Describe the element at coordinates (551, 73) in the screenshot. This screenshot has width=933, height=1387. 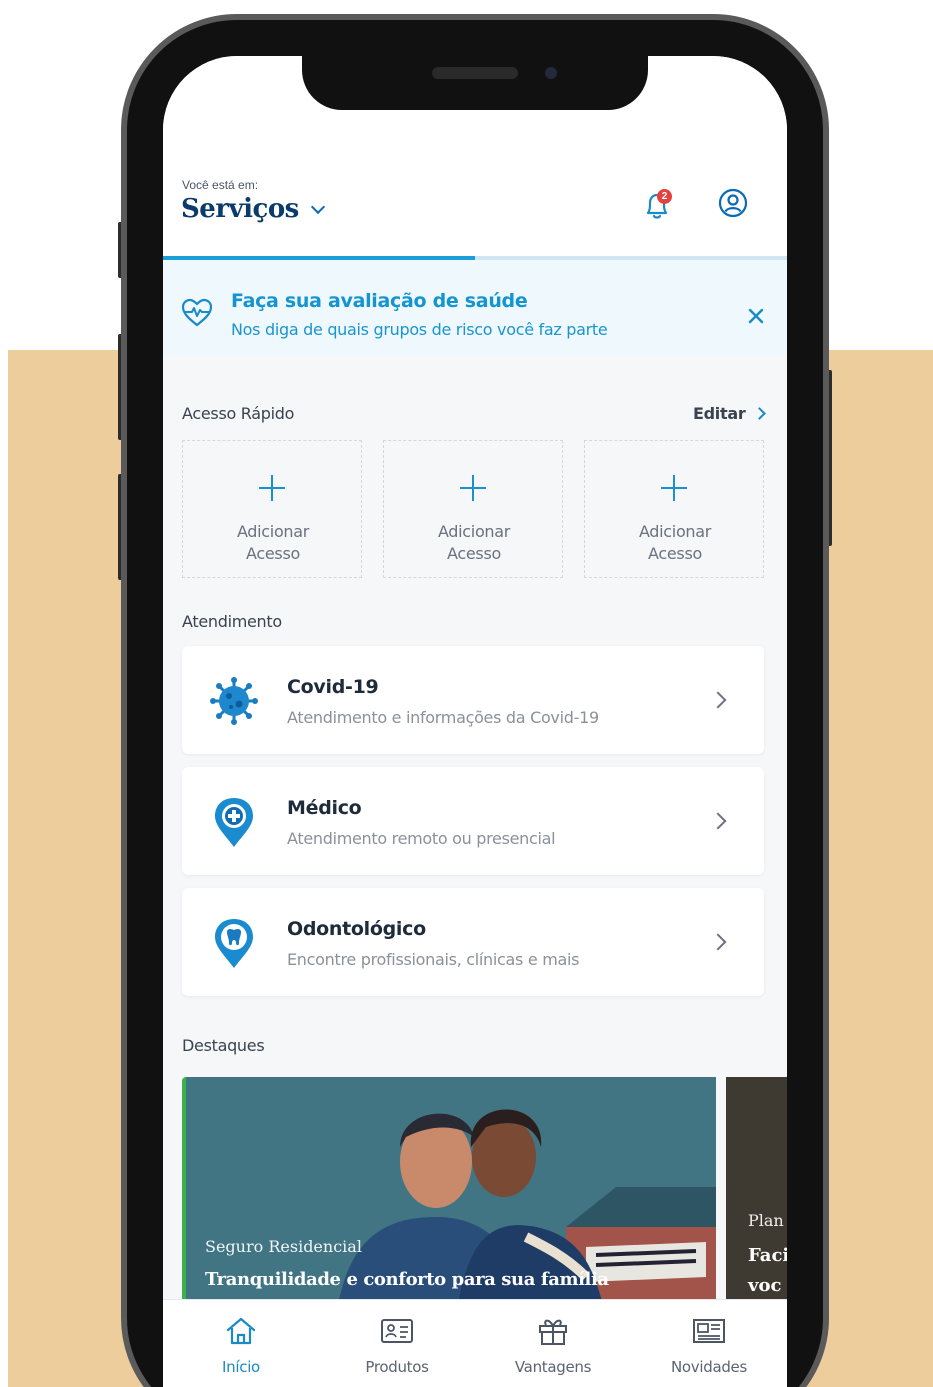
I see `phone-camera` at that location.